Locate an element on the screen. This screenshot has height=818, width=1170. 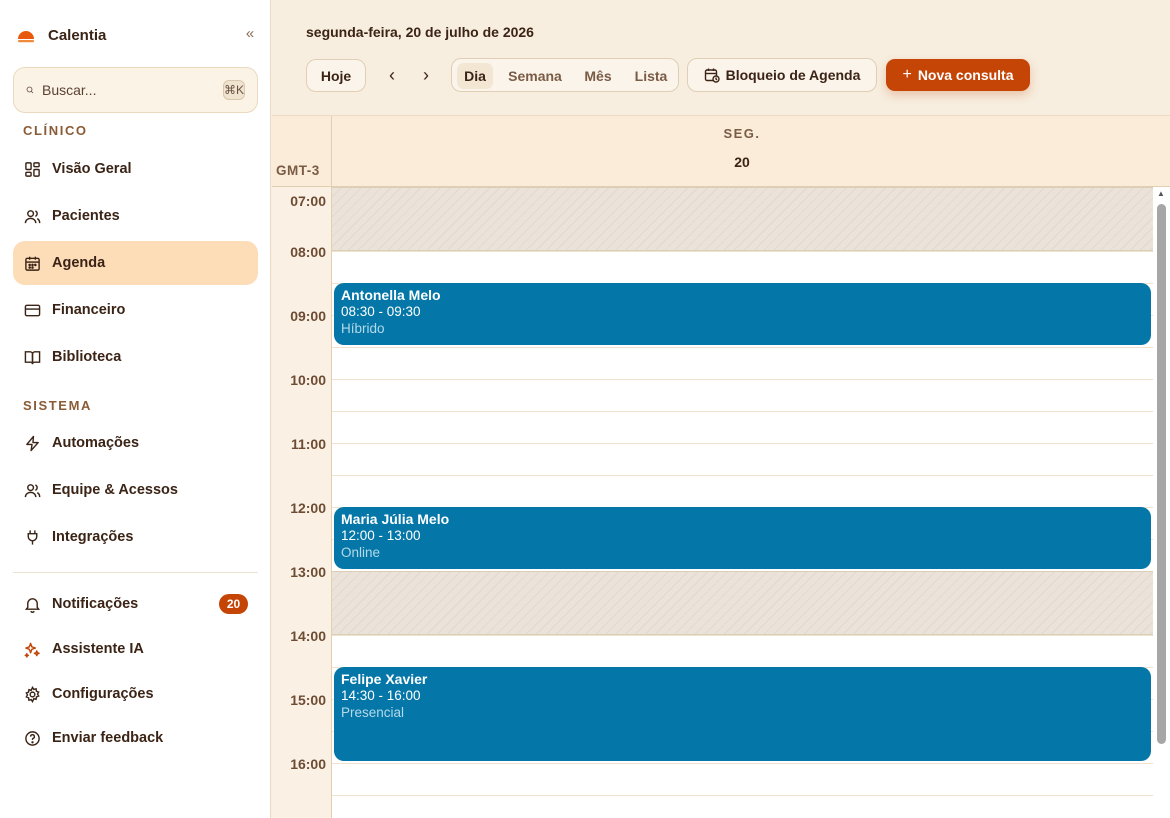
search-shortcut: ⌘K is located at coordinates (233, 90).